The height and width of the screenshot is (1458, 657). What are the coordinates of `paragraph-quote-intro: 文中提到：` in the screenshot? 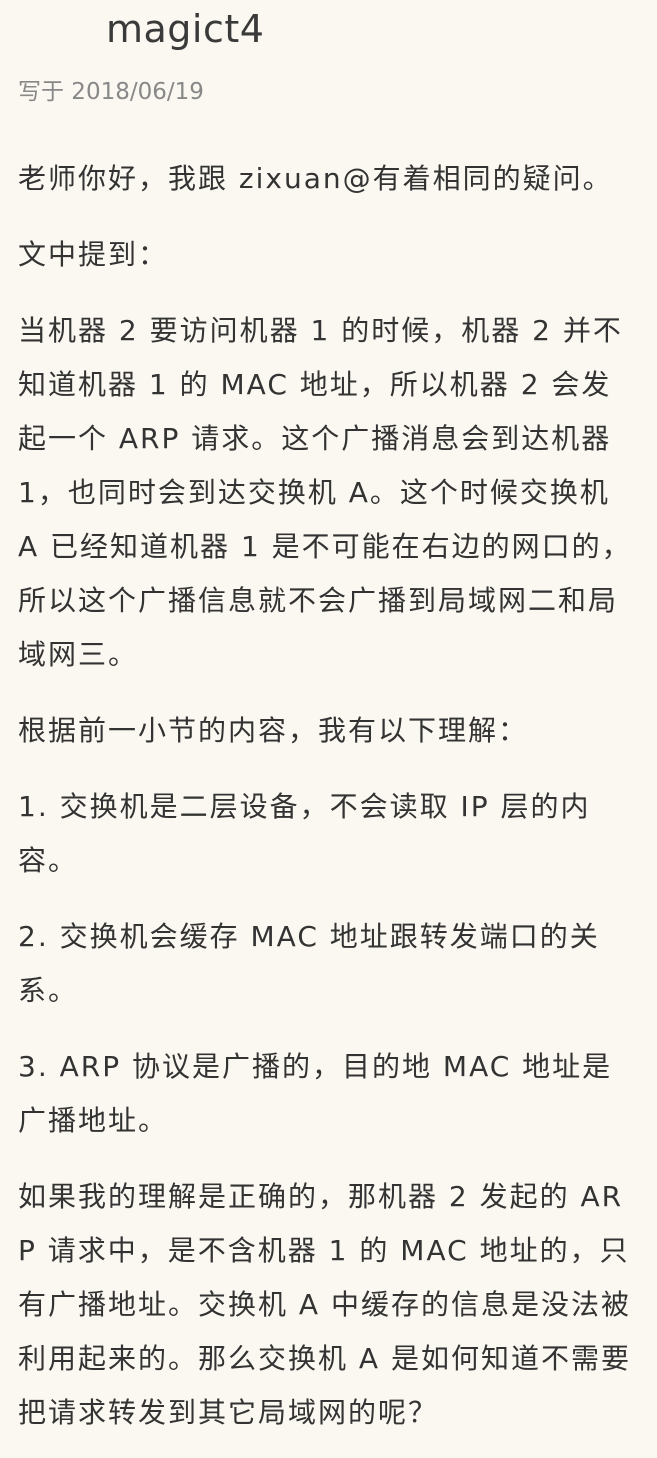 It's located at (93, 254).